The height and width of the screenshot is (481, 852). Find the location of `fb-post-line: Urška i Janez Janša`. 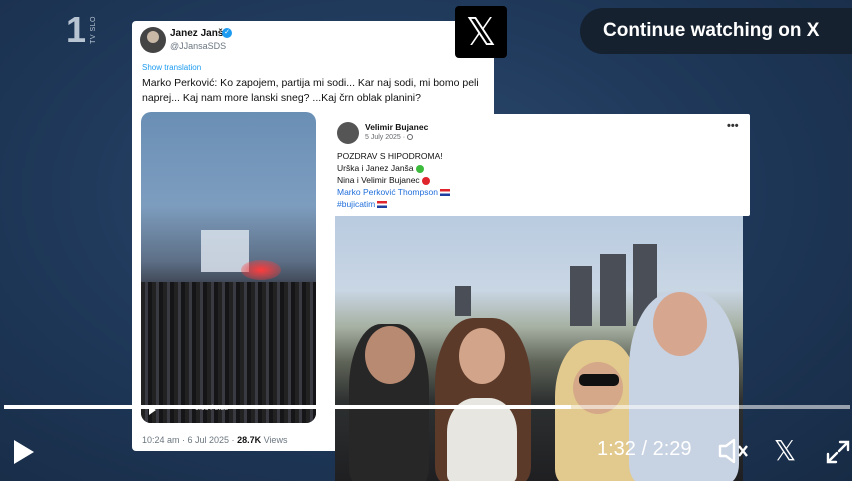

fb-post-line: Urška i Janez Janša is located at coordinates (380, 168).